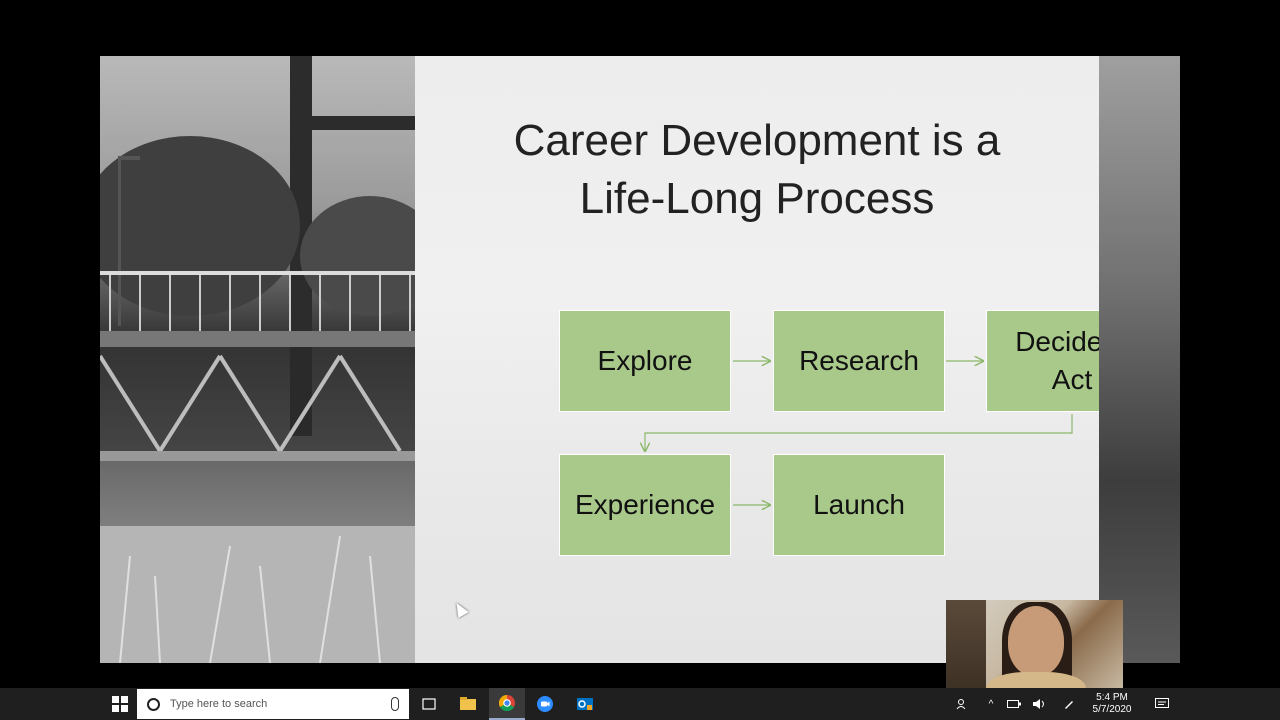  Describe the element at coordinates (966, 650) in the screenshot. I see `bookshelf` at that location.